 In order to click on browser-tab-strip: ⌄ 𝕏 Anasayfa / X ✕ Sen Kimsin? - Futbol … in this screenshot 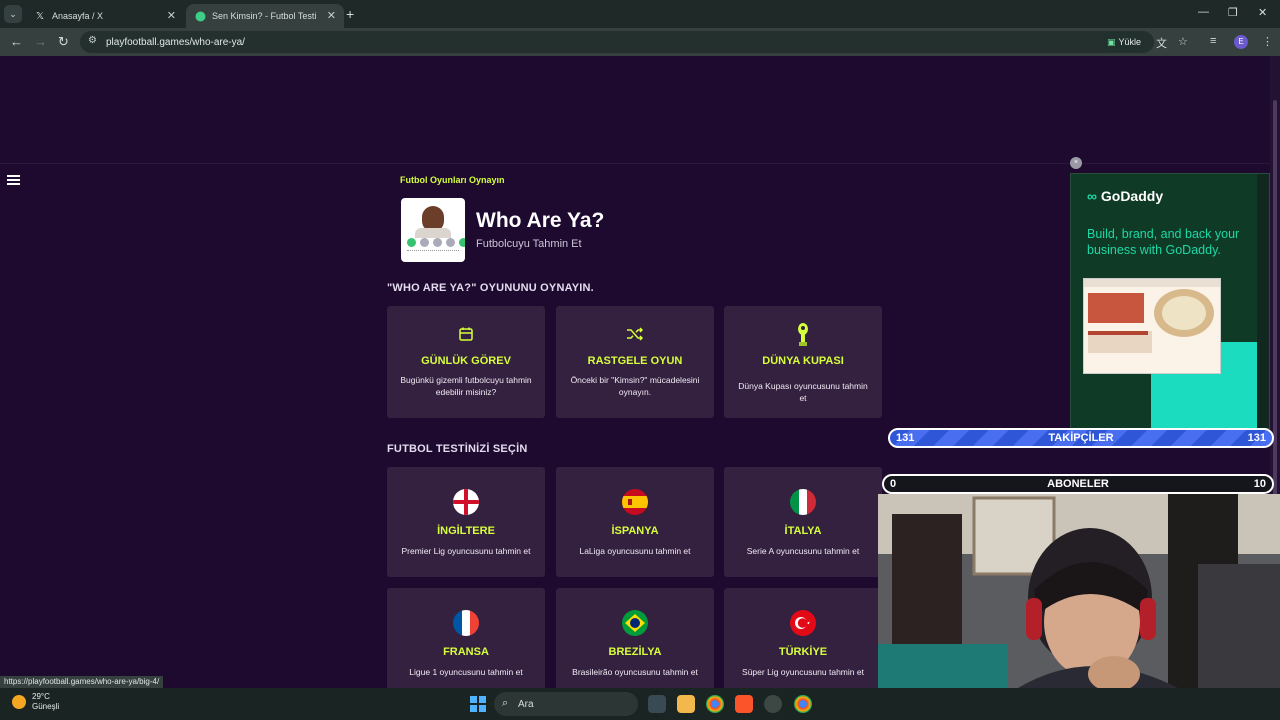, I will do `click(640, 14)`.